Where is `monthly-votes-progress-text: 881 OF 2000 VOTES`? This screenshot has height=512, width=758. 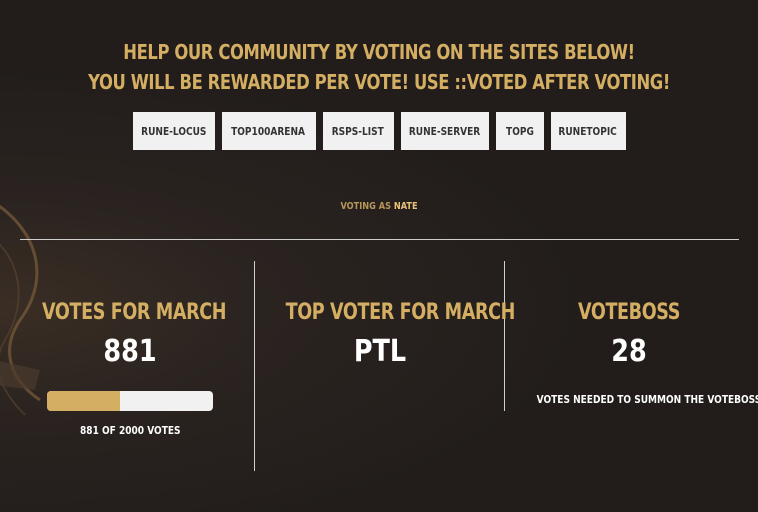
monthly-votes-progress-text: 881 OF 2000 VOTES is located at coordinates (130, 430).